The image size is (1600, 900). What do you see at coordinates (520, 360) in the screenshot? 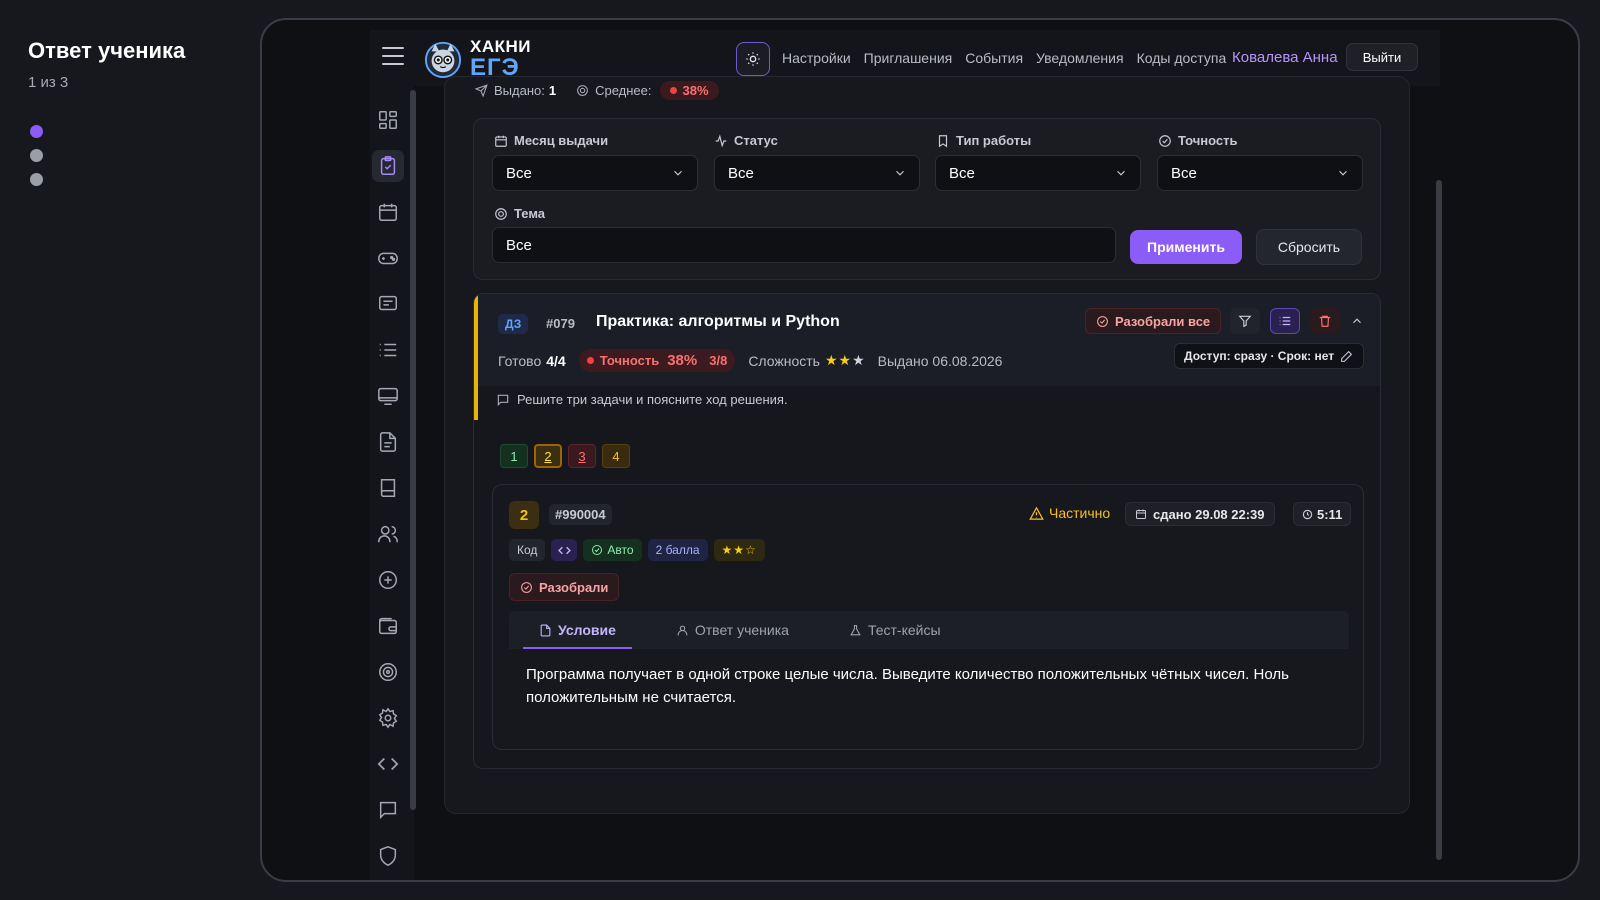
I see `done-label: Готово` at bounding box center [520, 360].